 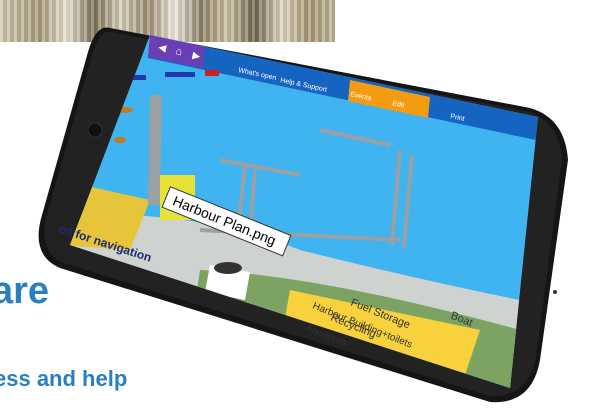 I want to click on page-caption-subtitle: ess and help, so click(x=64, y=378).